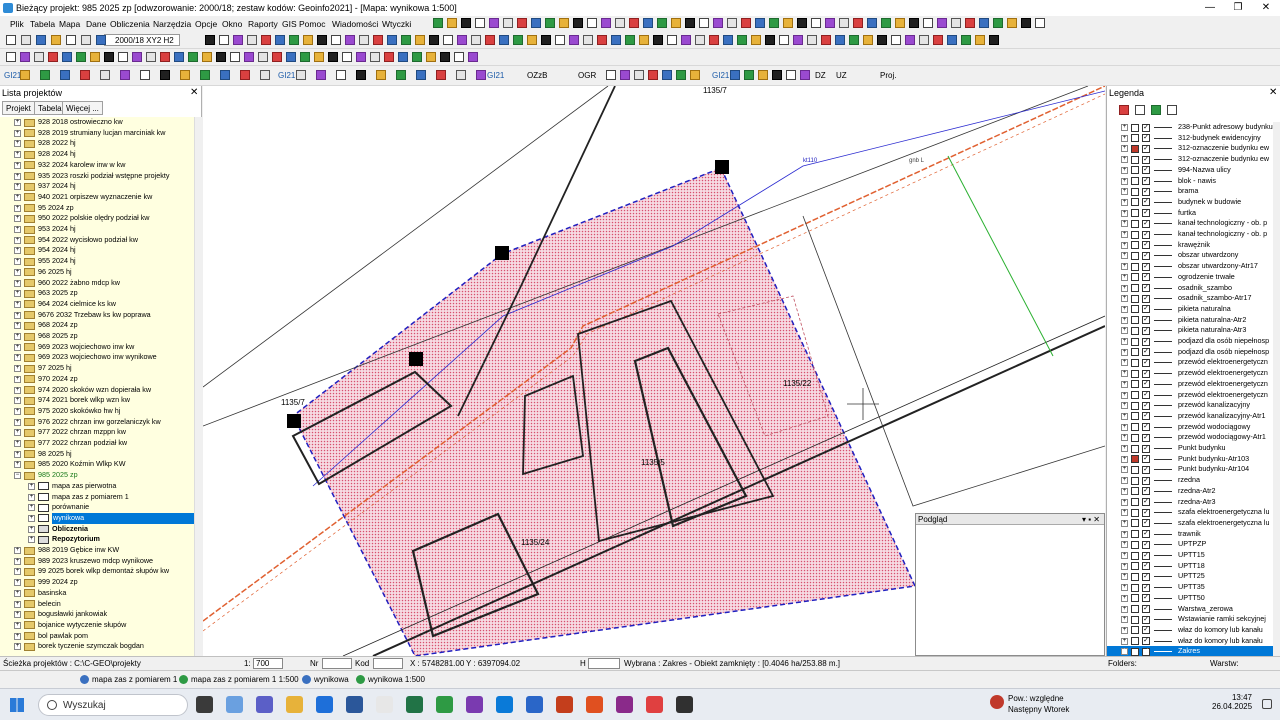 The height and width of the screenshot is (720, 1280). What do you see at coordinates (96, 24) in the screenshot?
I see `menu-dane: Dane` at bounding box center [96, 24].